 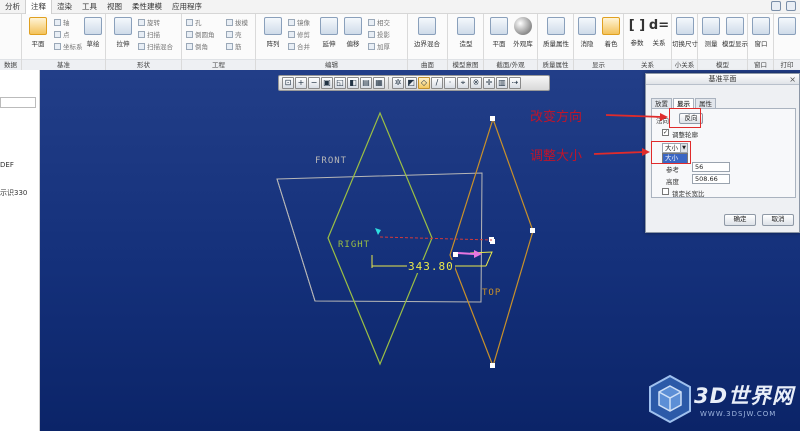 What do you see at coordinates (492, 365) in the screenshot?
I see `drag-handle-bottom` at bounding box center [492, 365].